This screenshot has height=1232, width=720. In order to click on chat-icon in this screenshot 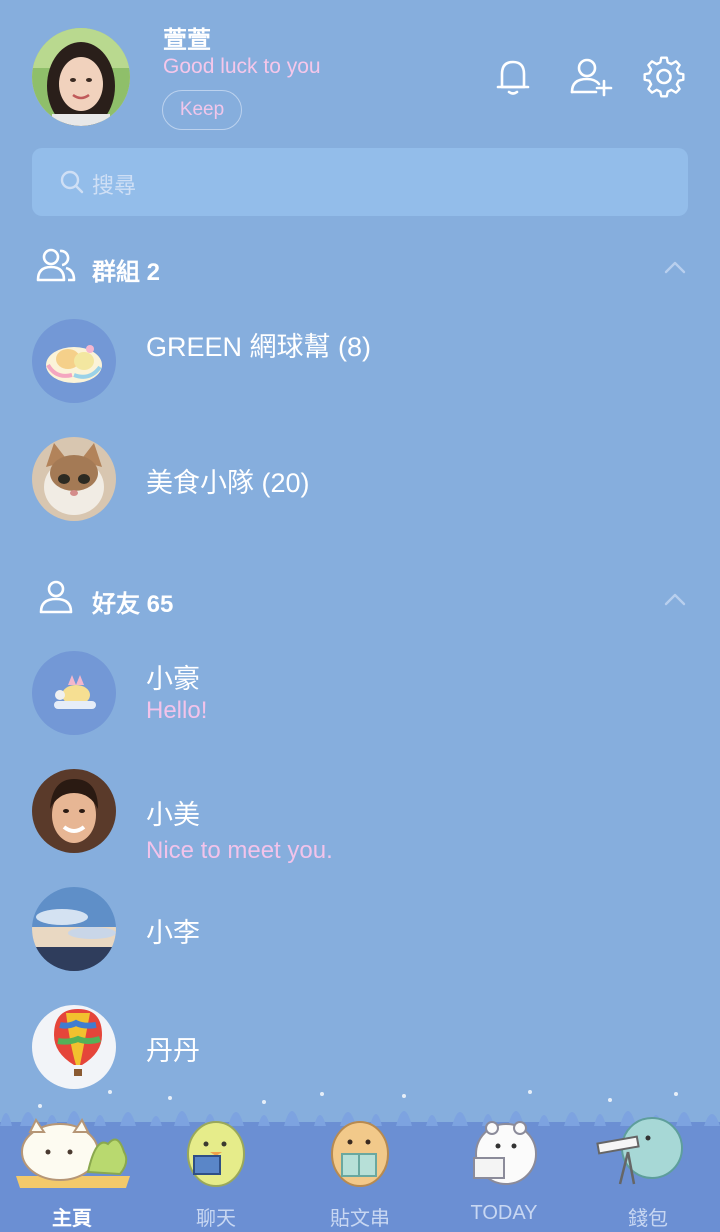, I will do `click(216, 1154)`.